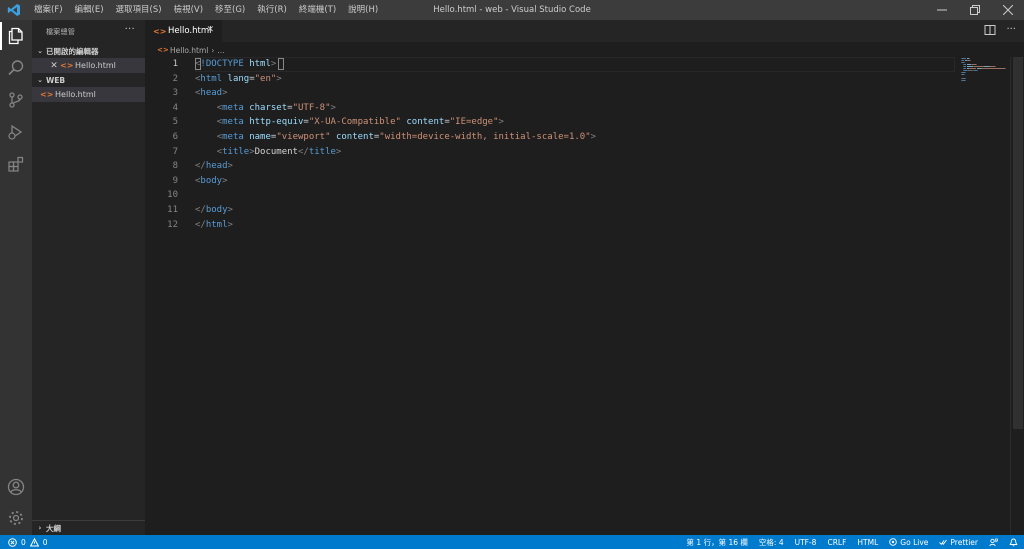 The height and width of the screenshot is (549, 1024). What do you see at coordinates (88, 94) in the screenshot?
I see `workspace-file-item: <> Hello.html` at bounding box center [88, 94].